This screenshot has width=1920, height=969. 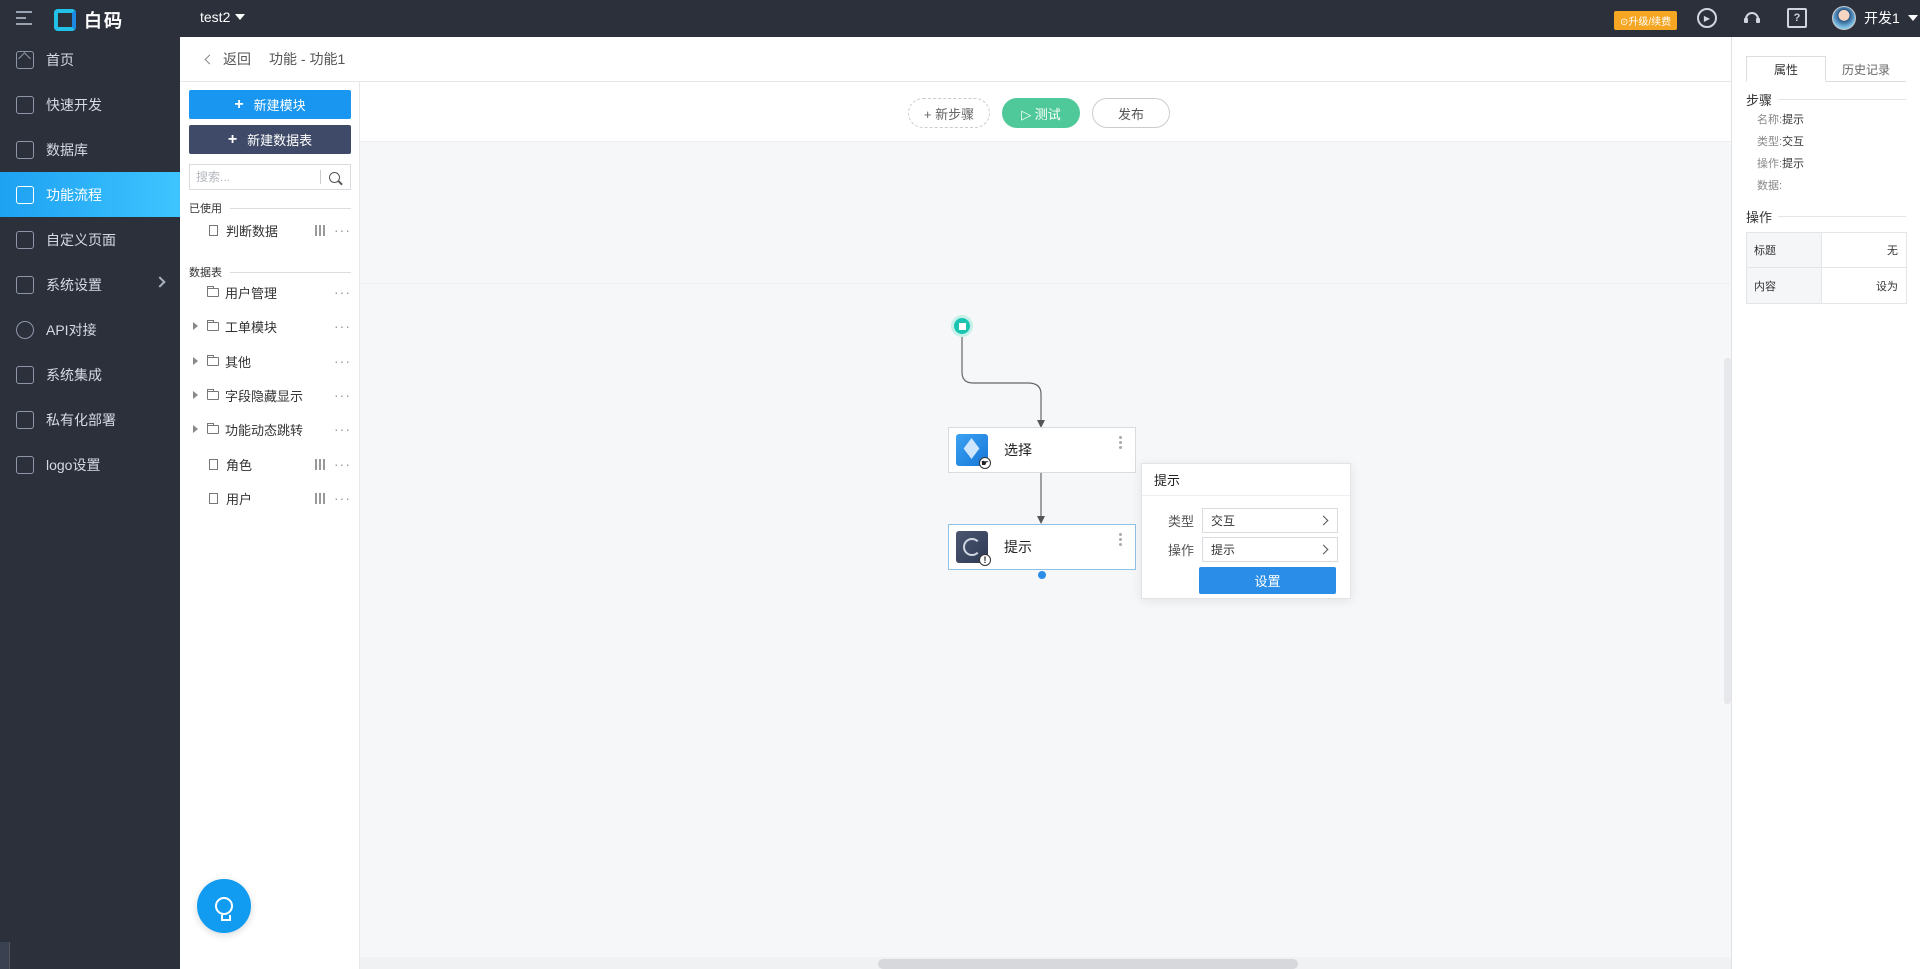 What do you see at coordinates (25, 149) in the screenshot?
I see `database-icon` at bounding box center [25, 149].